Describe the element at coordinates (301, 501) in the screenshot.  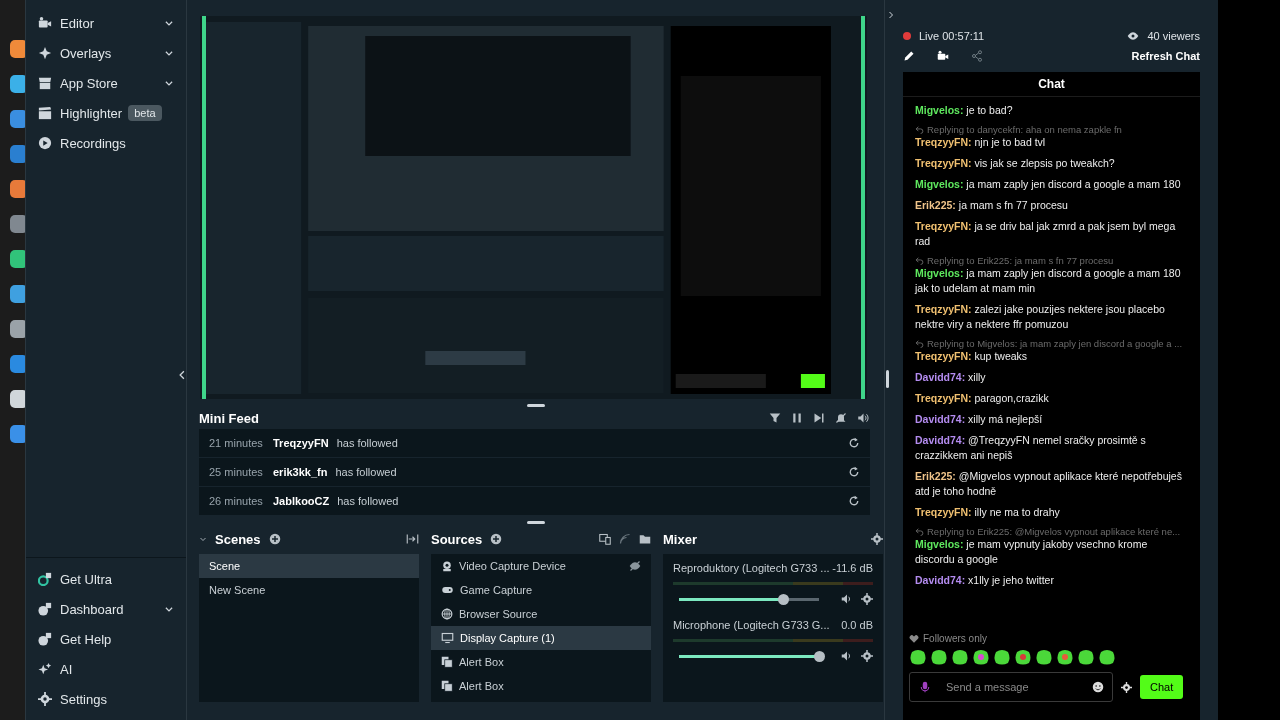
I see `event-user: JablkooCZ` at that location.